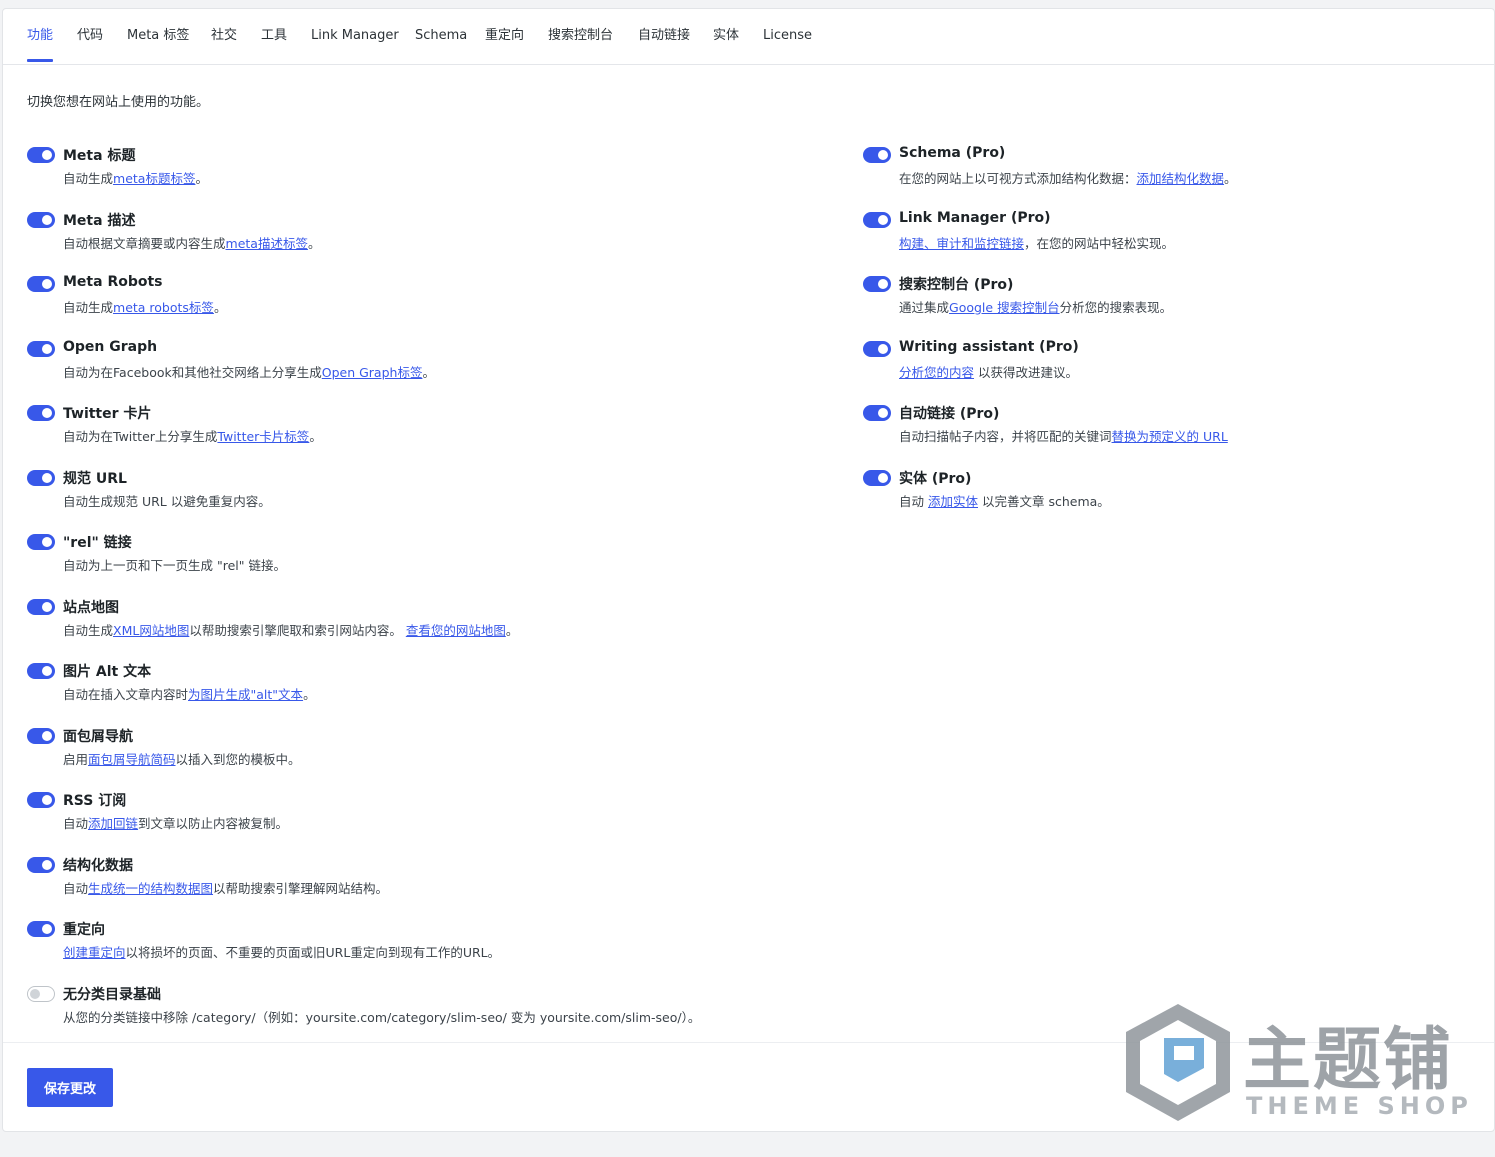 This screenshot has width=1495, height=1157. I want to click on feature-description: 自动生成统一的结构数据图以帮助搜索引擎理解网站结构。, so click(225, 887).